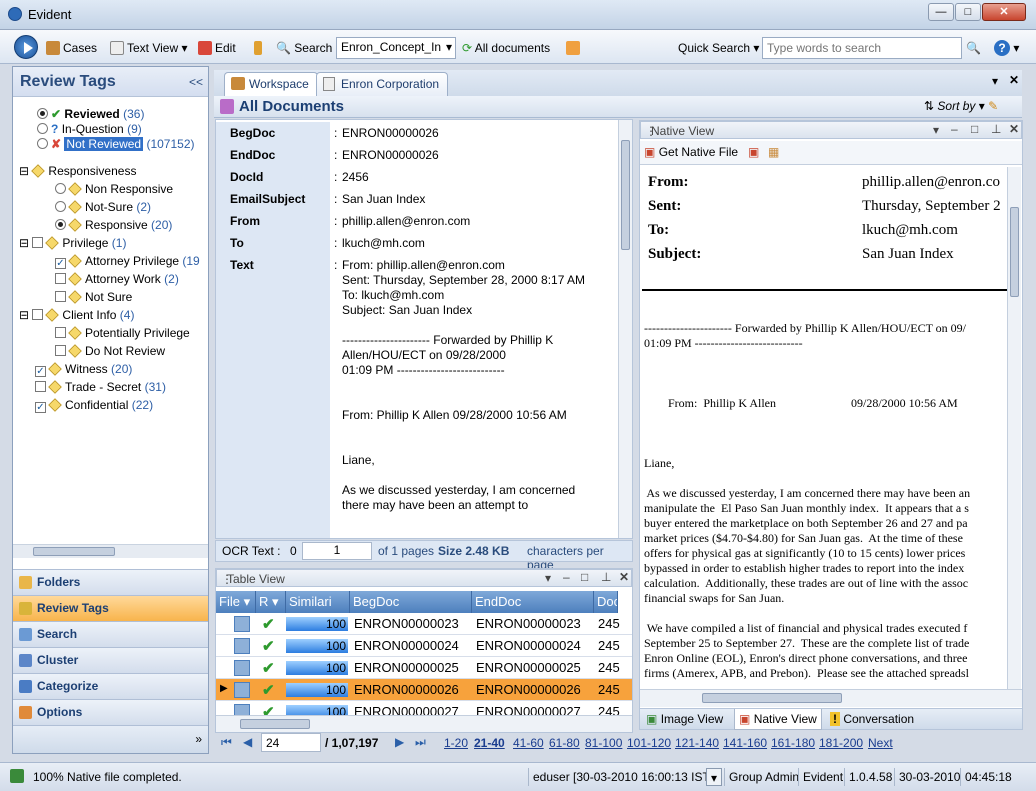 Image resolution: width=1036 pixels, height=791 pixels. What do you see at coordinates (127, 261) in the screenshot?
I see `tag-attorney-privilege: ✓ Attorney Privilege (19` at bounding box center [127, 261].